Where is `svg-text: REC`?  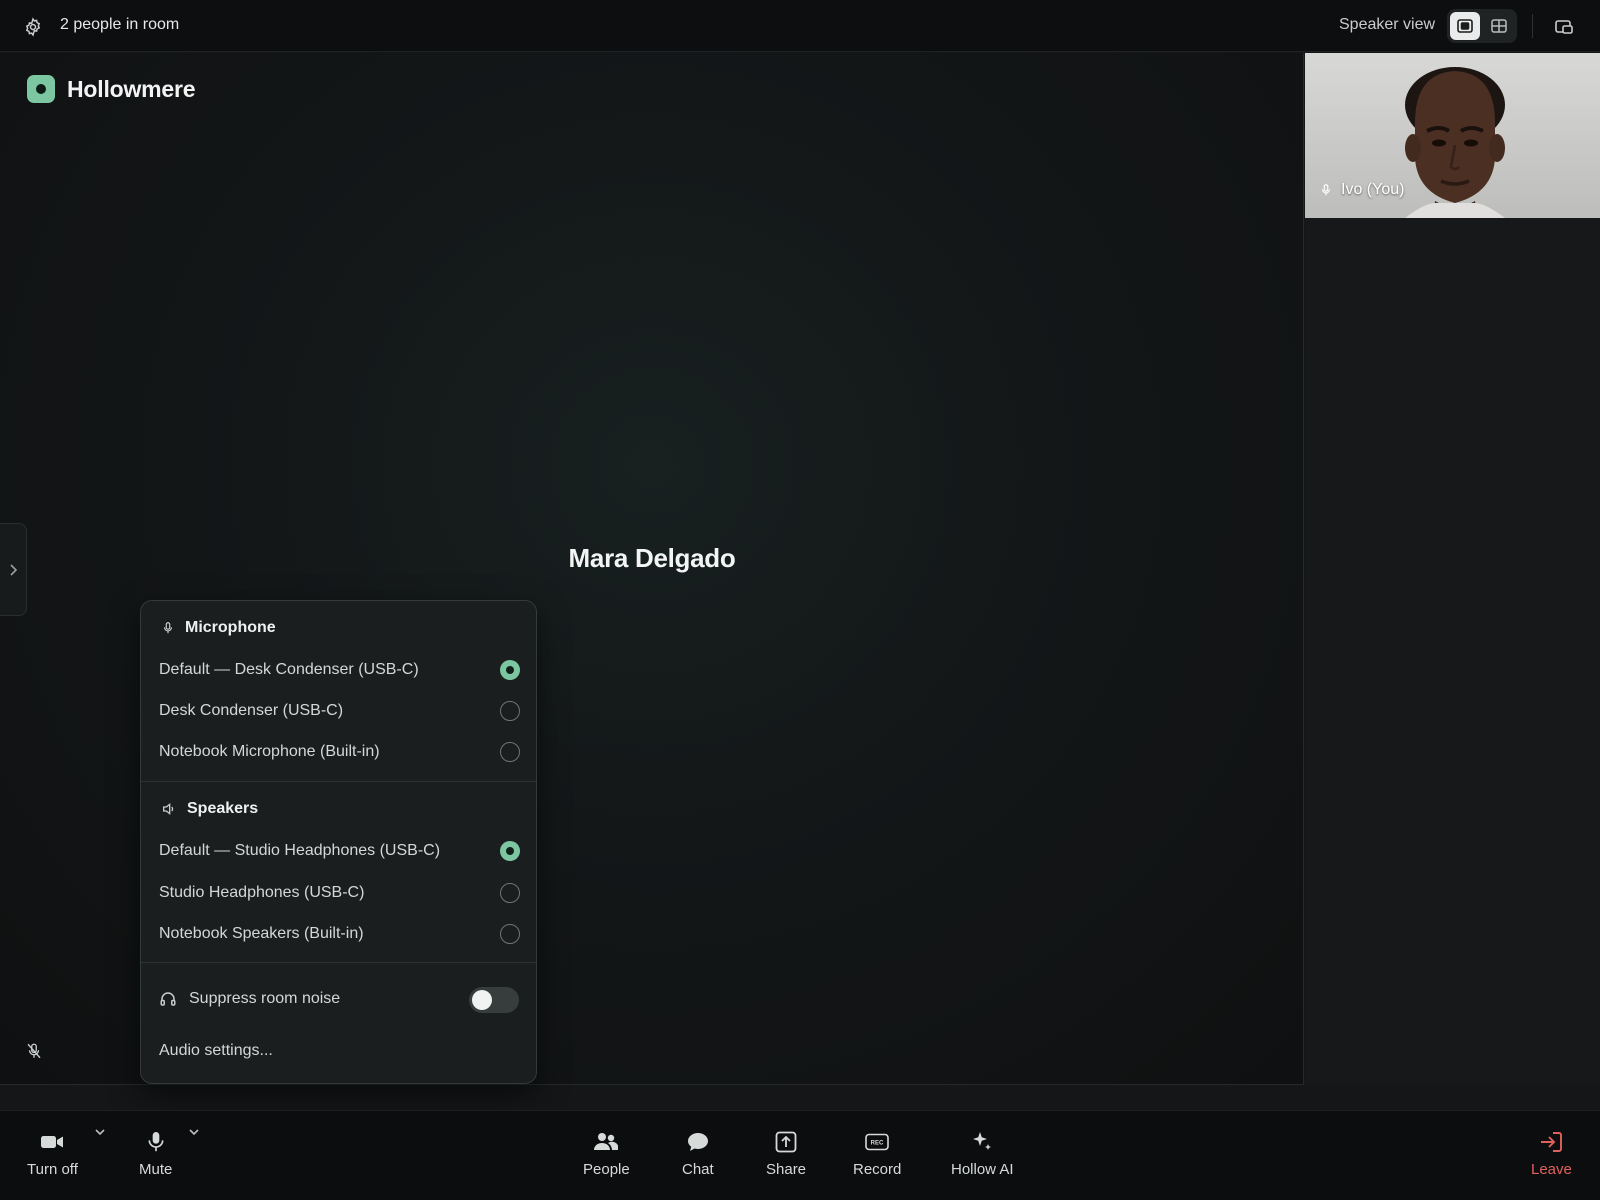 svg-text: REC is located at coordinates (877, 1144).